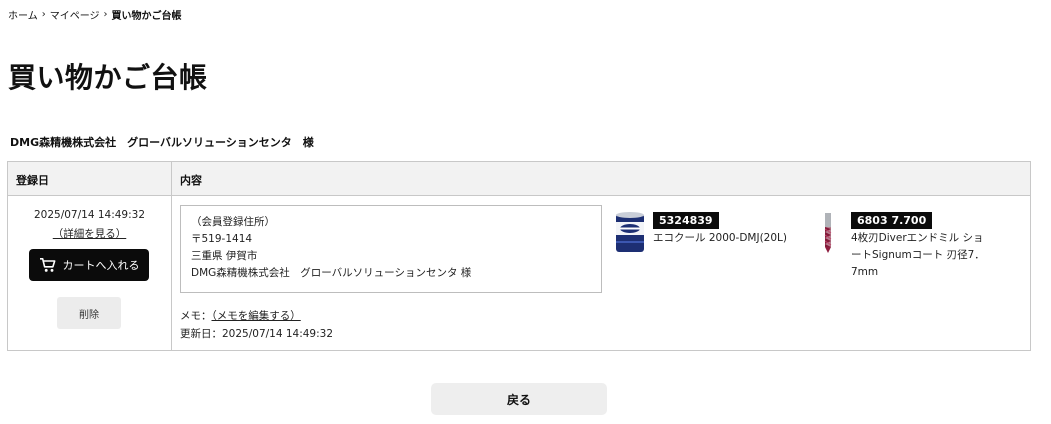 Image resolution: width=1051 pixels, height=424 pixels. What do you see at coordinates (519, 399) in the screenshot?
I see `back-button: 戻る` at bounding box center [519, 399].